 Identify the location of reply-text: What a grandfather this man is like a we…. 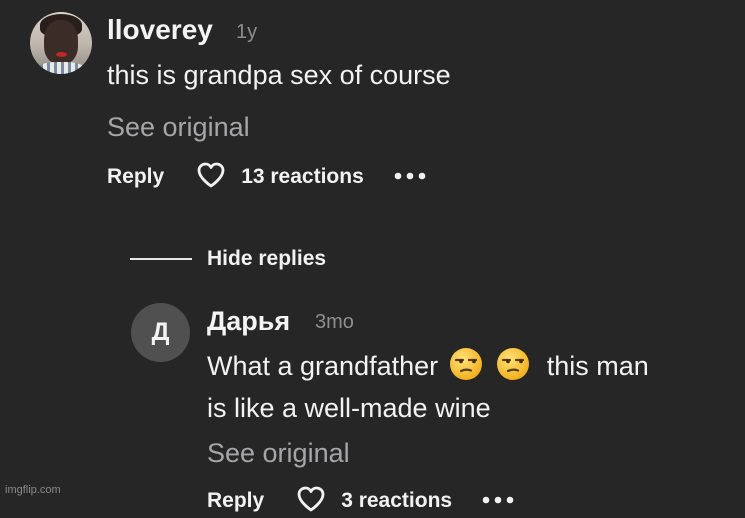
(467, 386).